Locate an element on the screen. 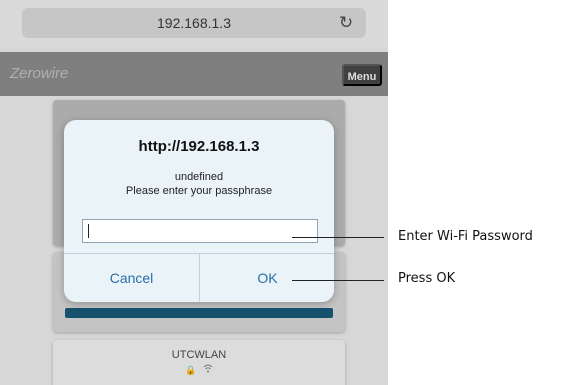 Image resolution: width=573 pixels, height=385 pixels. app-title: Zerowire is located at coordinates (39, 73).